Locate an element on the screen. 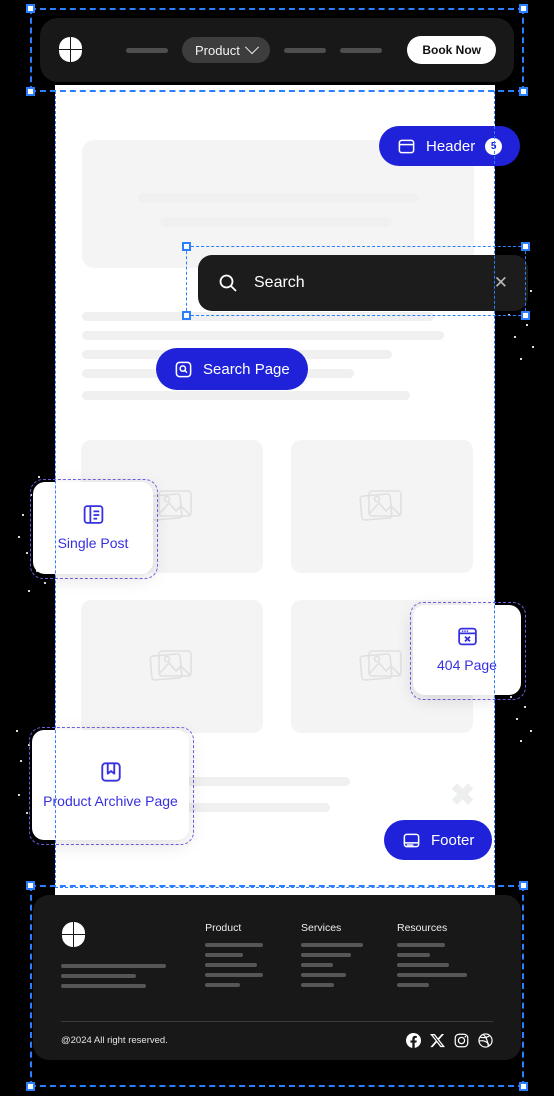  badge-search-page-label: Search Page is located at coordinates (246, 369).